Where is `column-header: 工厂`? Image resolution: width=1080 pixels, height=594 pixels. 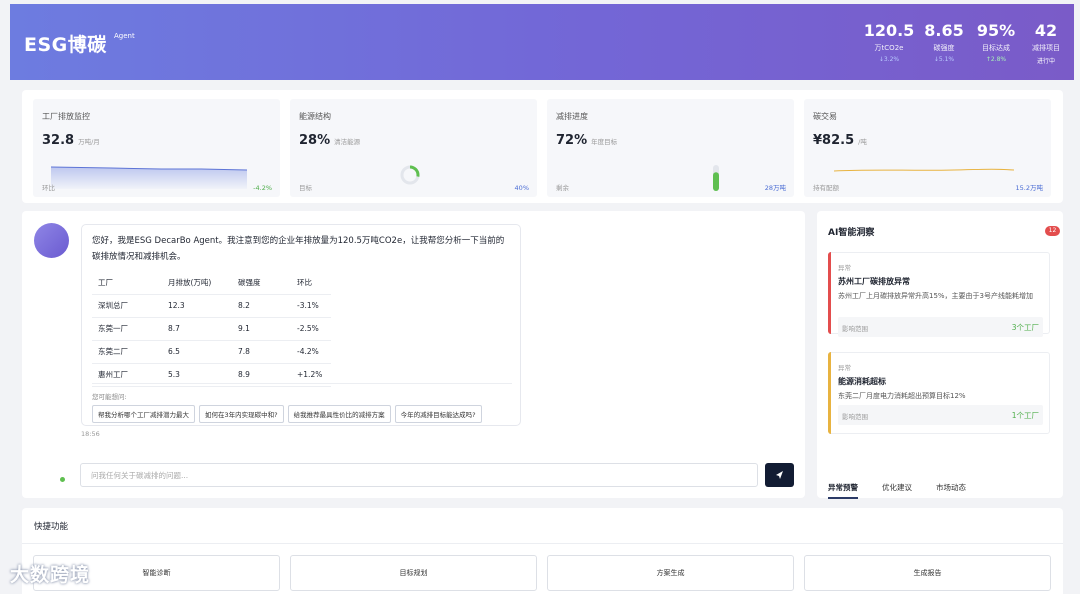
column-header: 工厂 is located at coordinates (127, 283).